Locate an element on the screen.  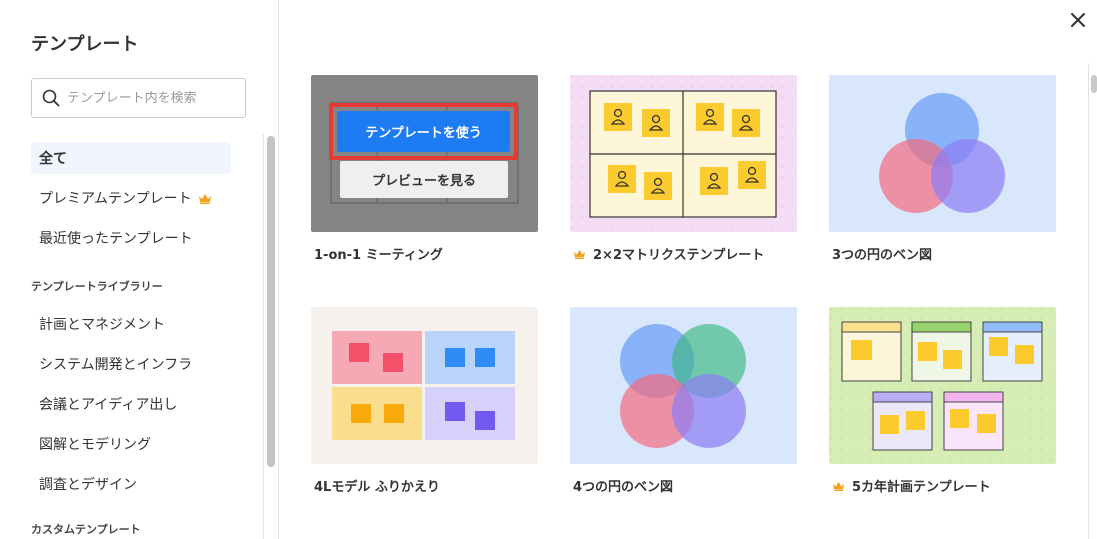
menu-item-label: 図解とモデリング is located at coordinates (95, 445).